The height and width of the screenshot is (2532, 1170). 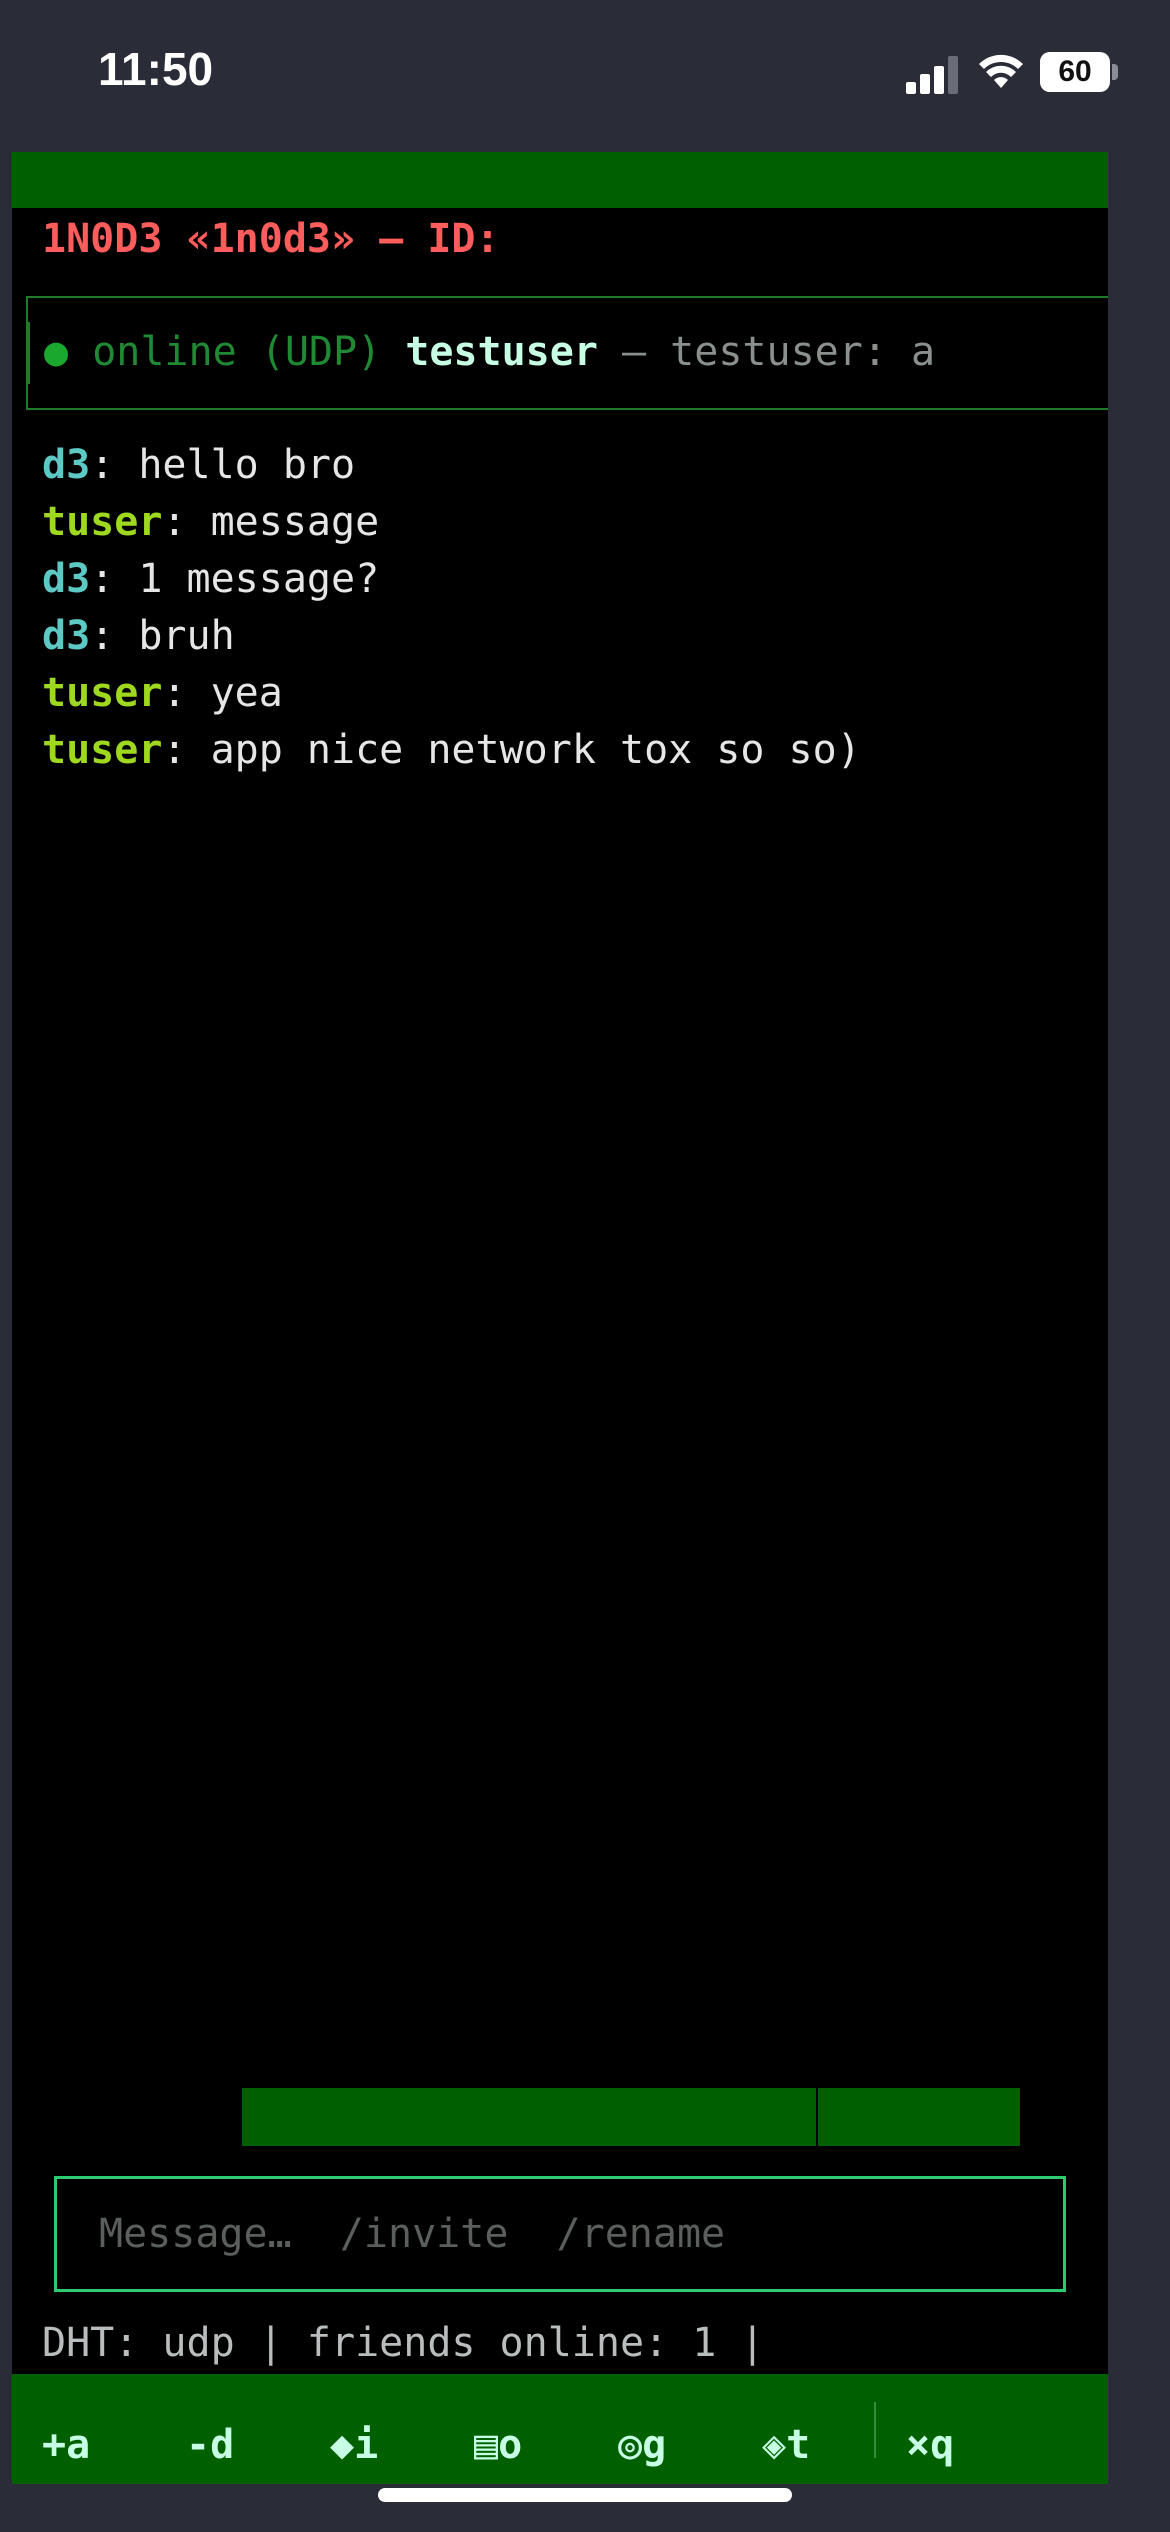 What do you see at coordinates (403, 2343) in the screenshot?
I see `network-status-line: DHT: udp | friends online: 1 |` at bounding box center [403, 2343].